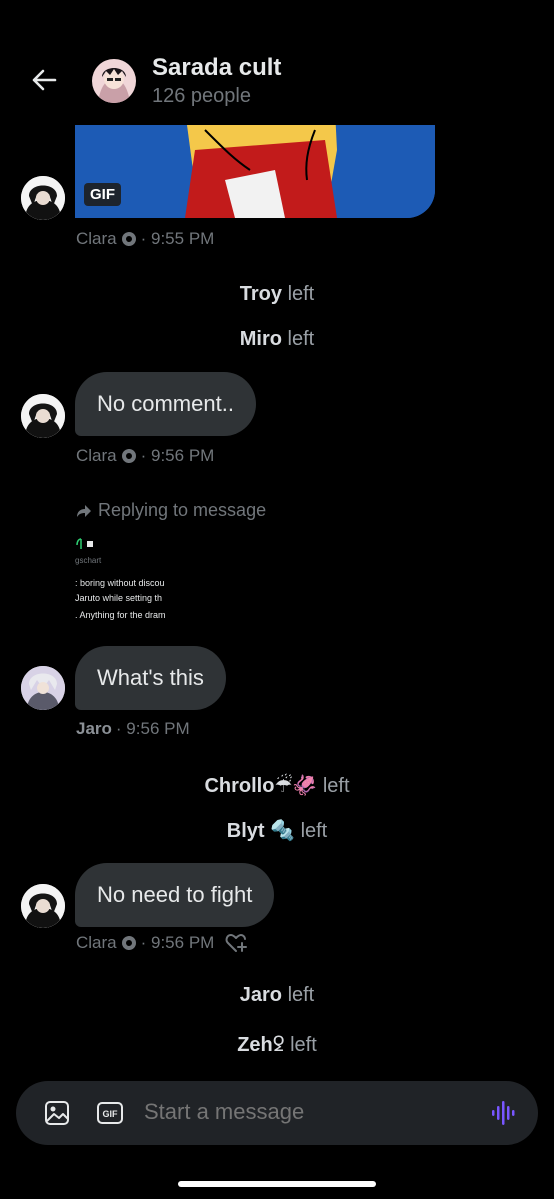 The width and height of the screenshot is (554, 1199). What do you see at coordinates (114, 81) in the screenshot?
I see `group-avatar` at bounding box center [114, 81].